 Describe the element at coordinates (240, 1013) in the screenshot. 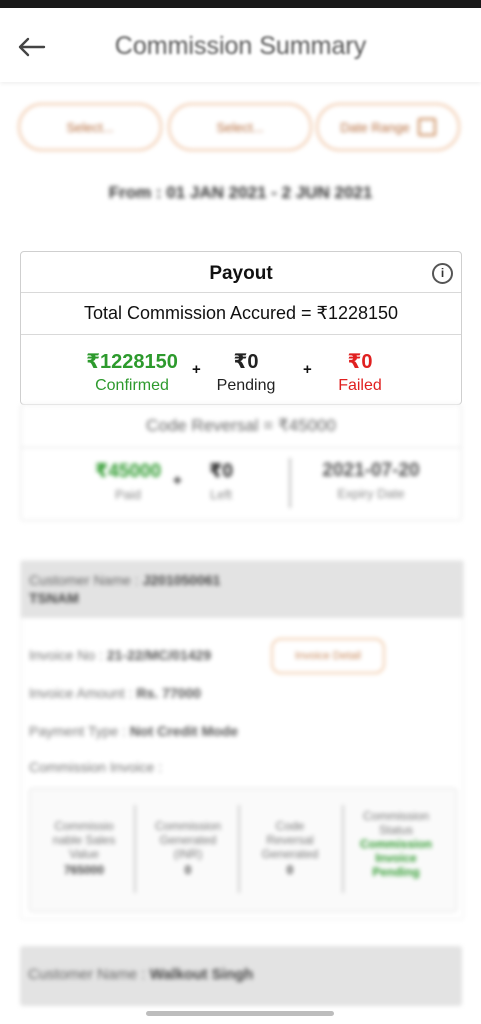

I see `home-indicator` at that location.